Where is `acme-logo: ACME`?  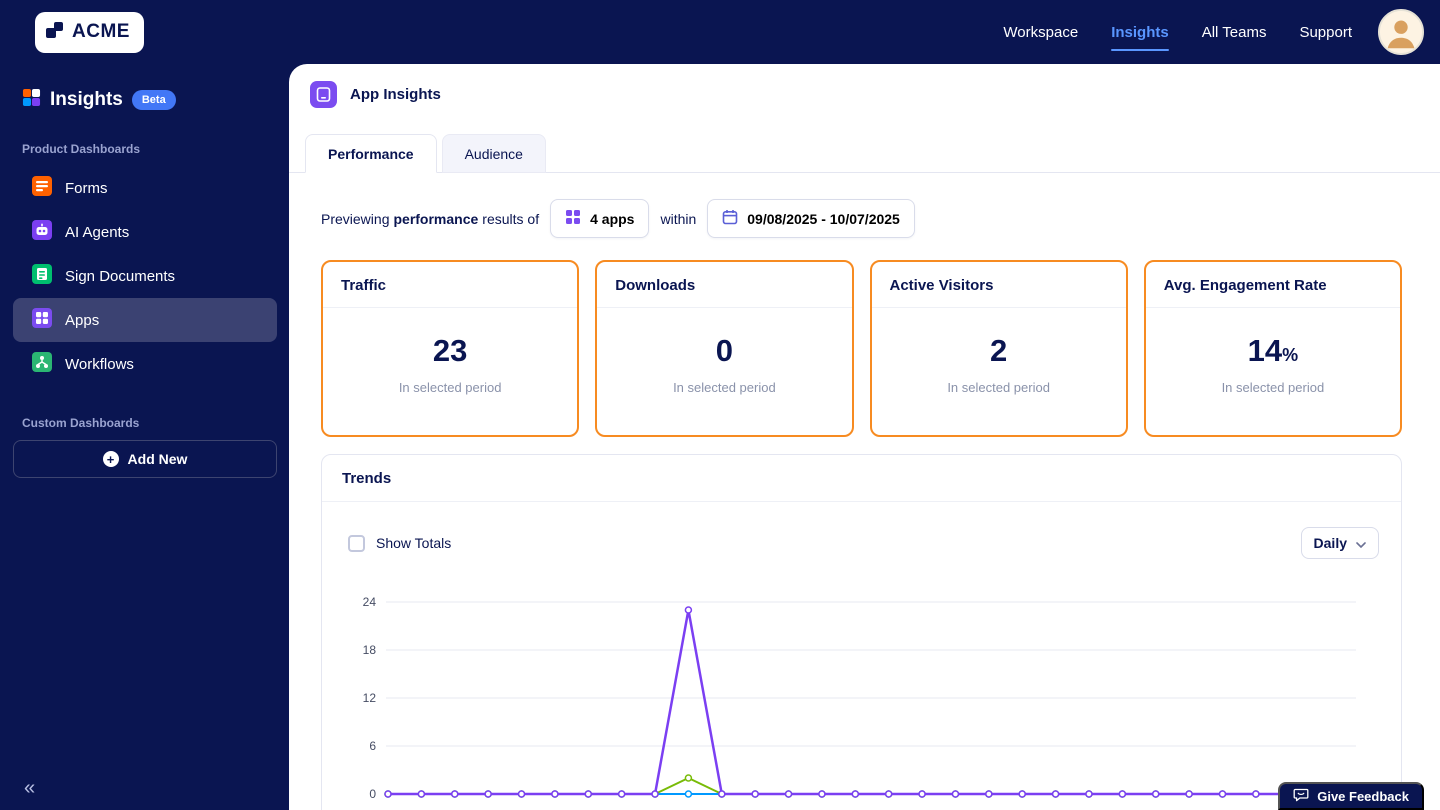
acme-logo: ACME is located at coordinates (89, 32).